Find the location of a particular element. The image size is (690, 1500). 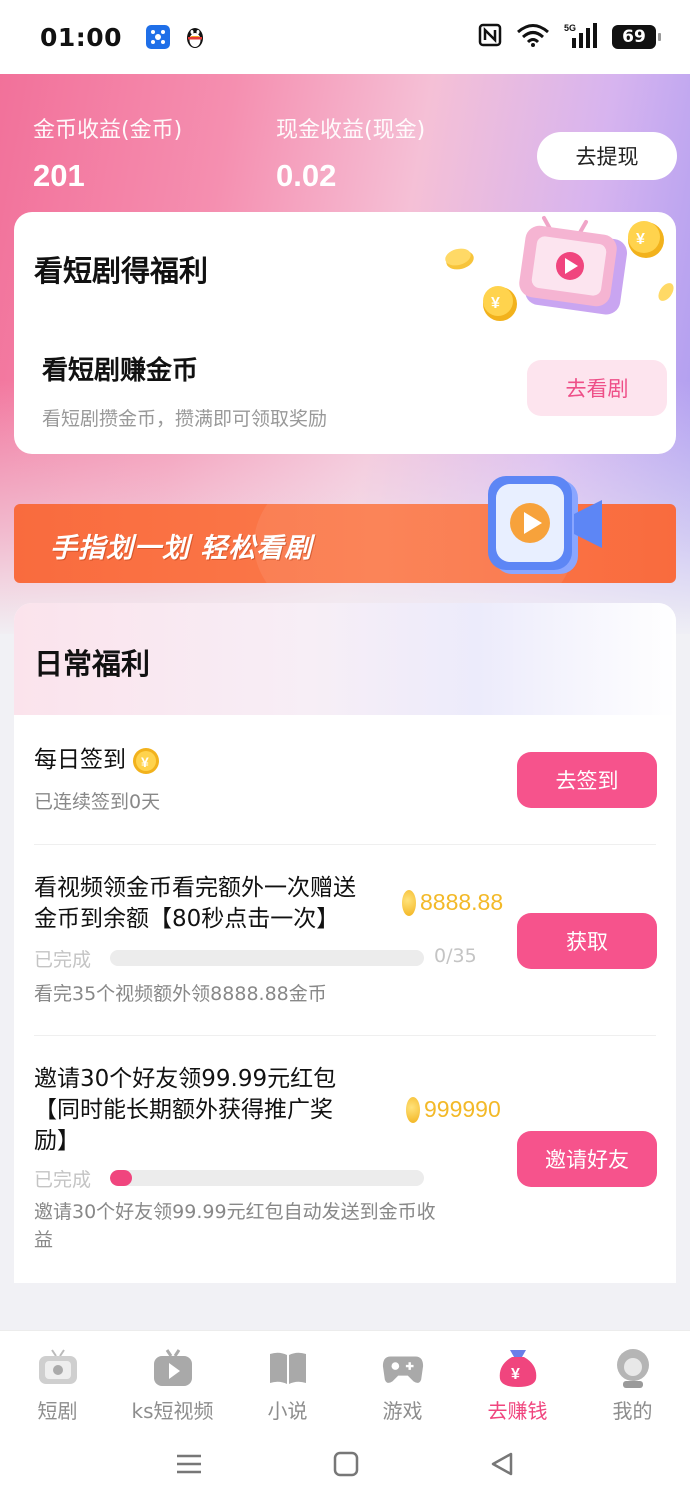

nav-item-drama: 短剧 is located at coordinates (57, 1381).